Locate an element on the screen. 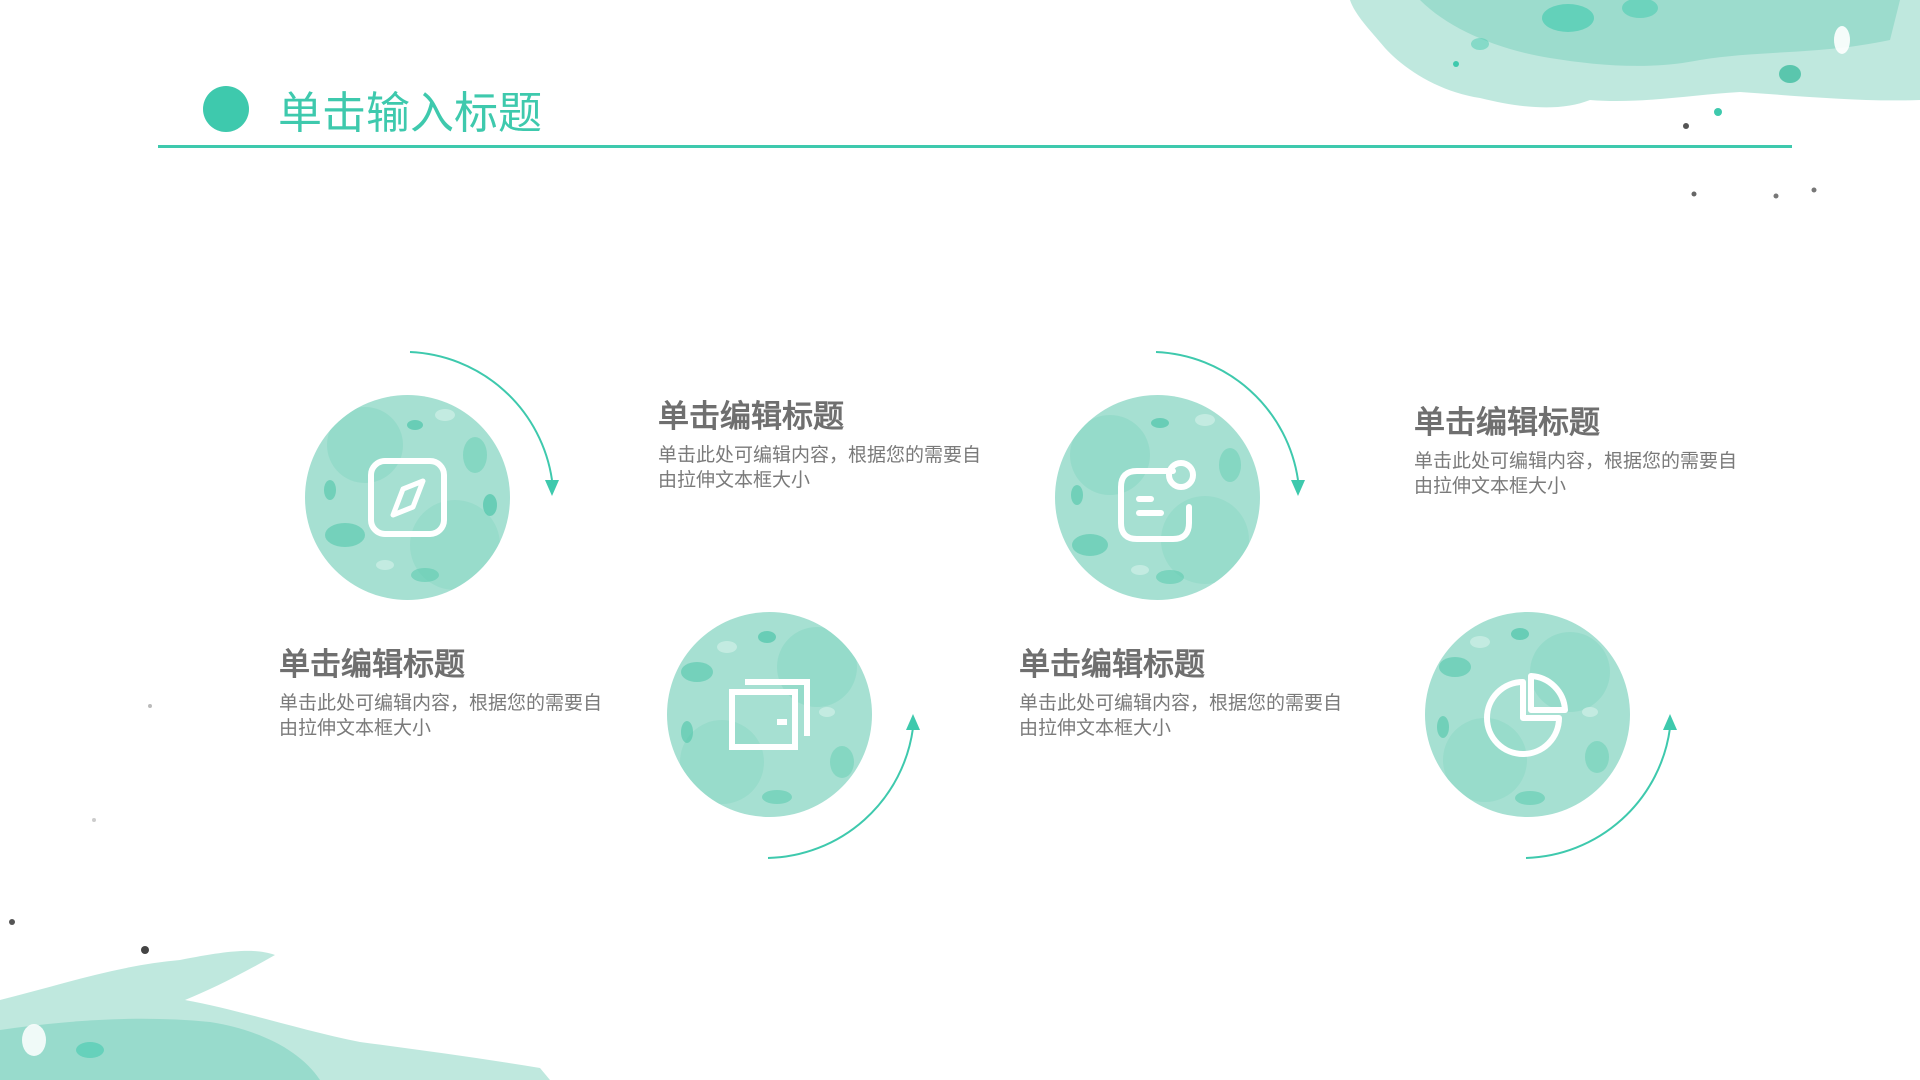 This screenshot has height=1080, width=1920. wallet-icon is located at coordinates (769, 714).